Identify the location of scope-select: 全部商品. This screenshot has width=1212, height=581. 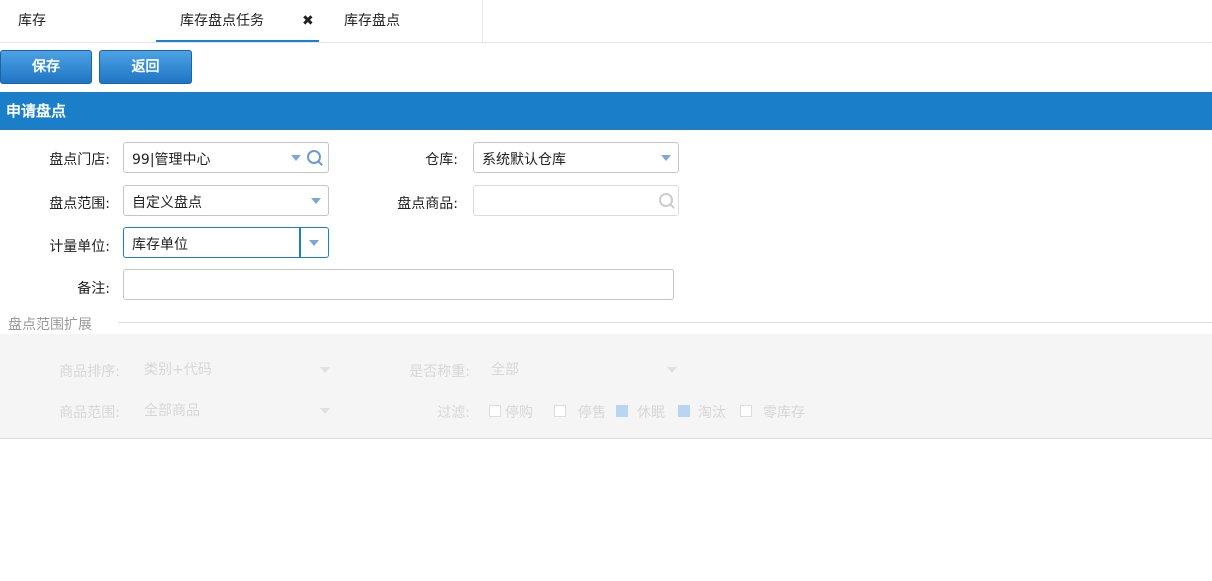
(239, 411).